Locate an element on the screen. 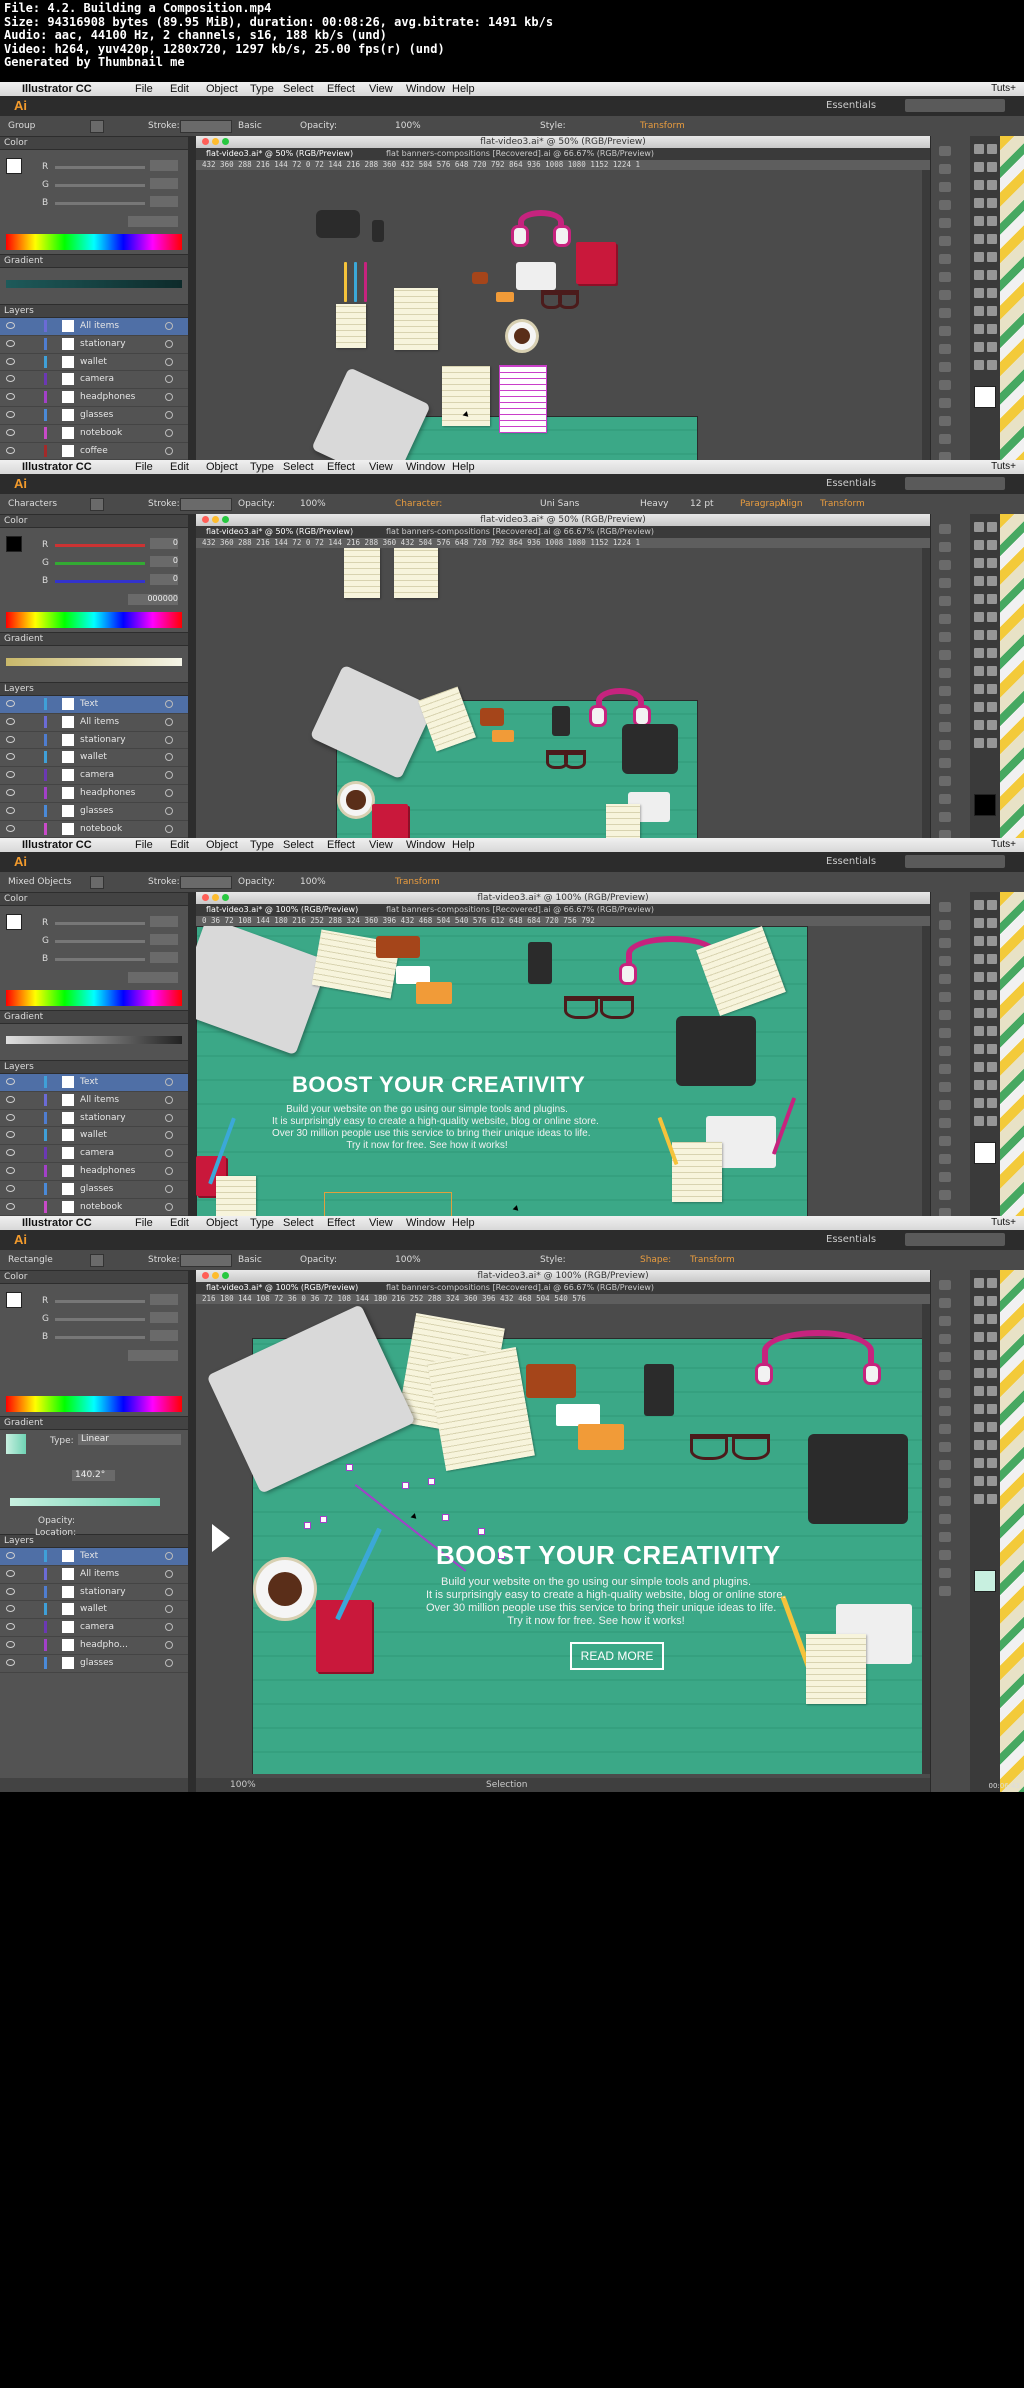  workspace-switcher: Essentials is located at coordinates (851, 861).